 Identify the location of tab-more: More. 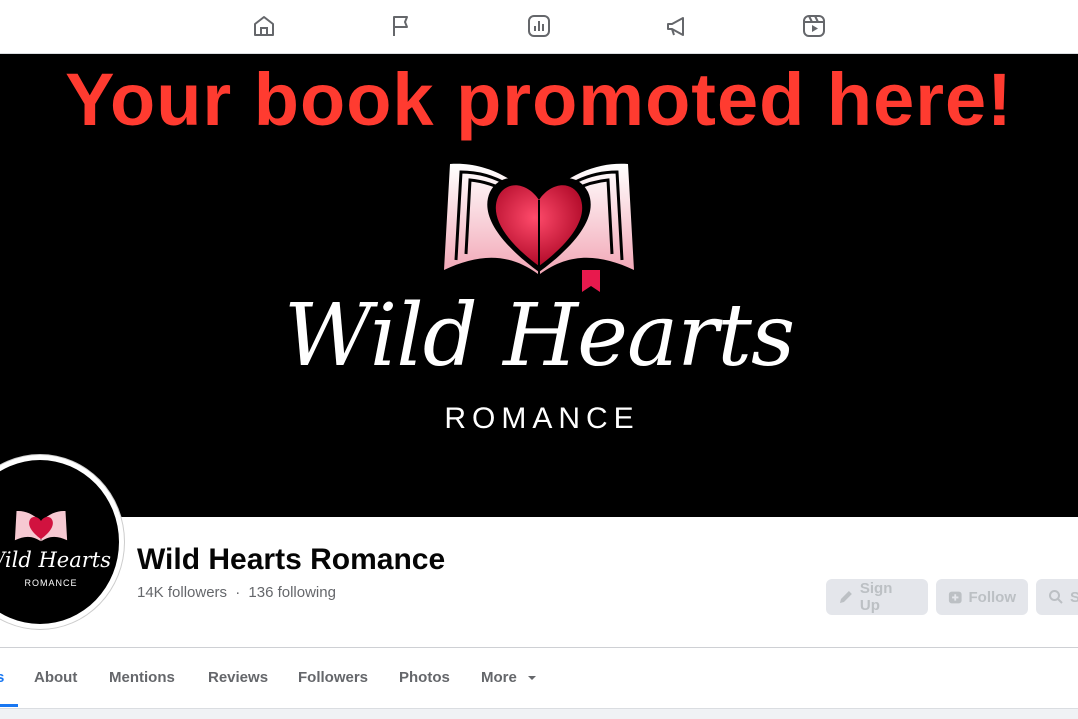
(509, 677).